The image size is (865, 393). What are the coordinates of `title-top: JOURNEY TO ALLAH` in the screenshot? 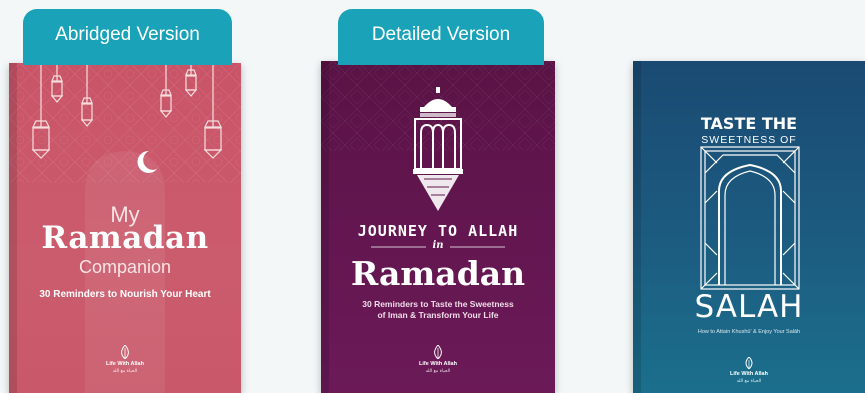 It's located at (438, 231).